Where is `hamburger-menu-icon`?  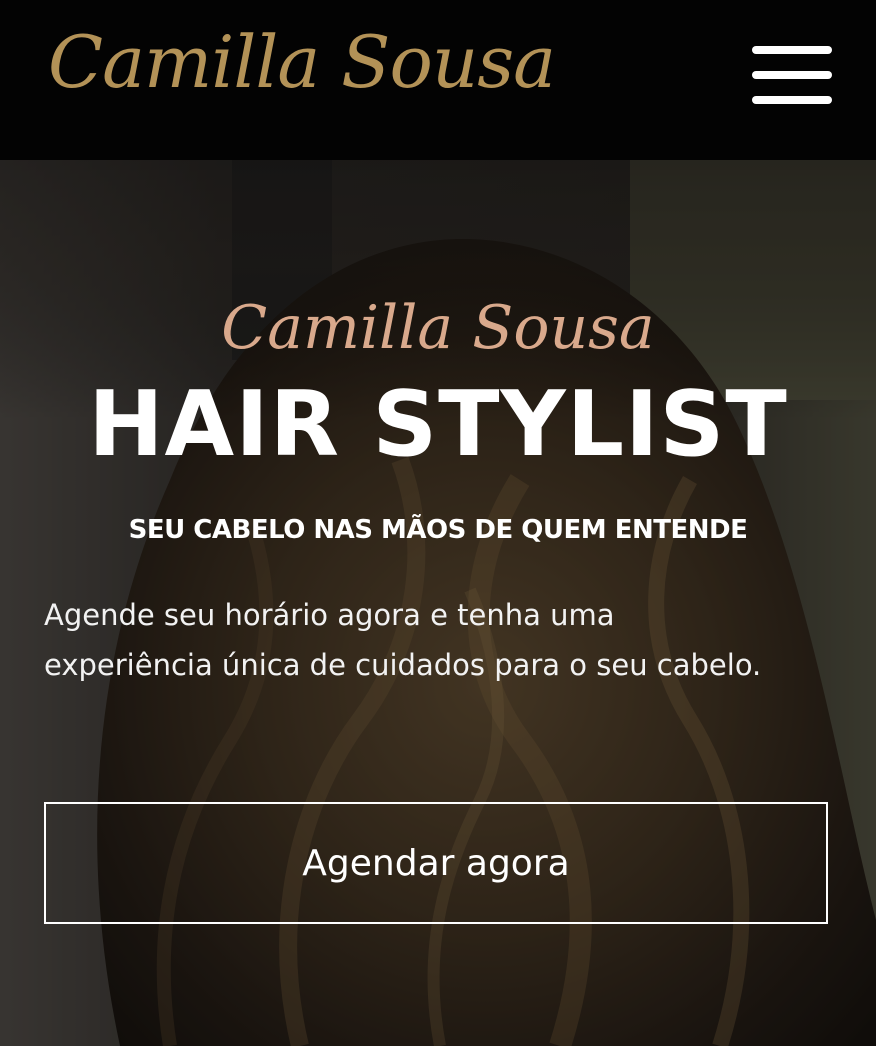
hamburger-menu-icon is located at coordinates (792, 76).